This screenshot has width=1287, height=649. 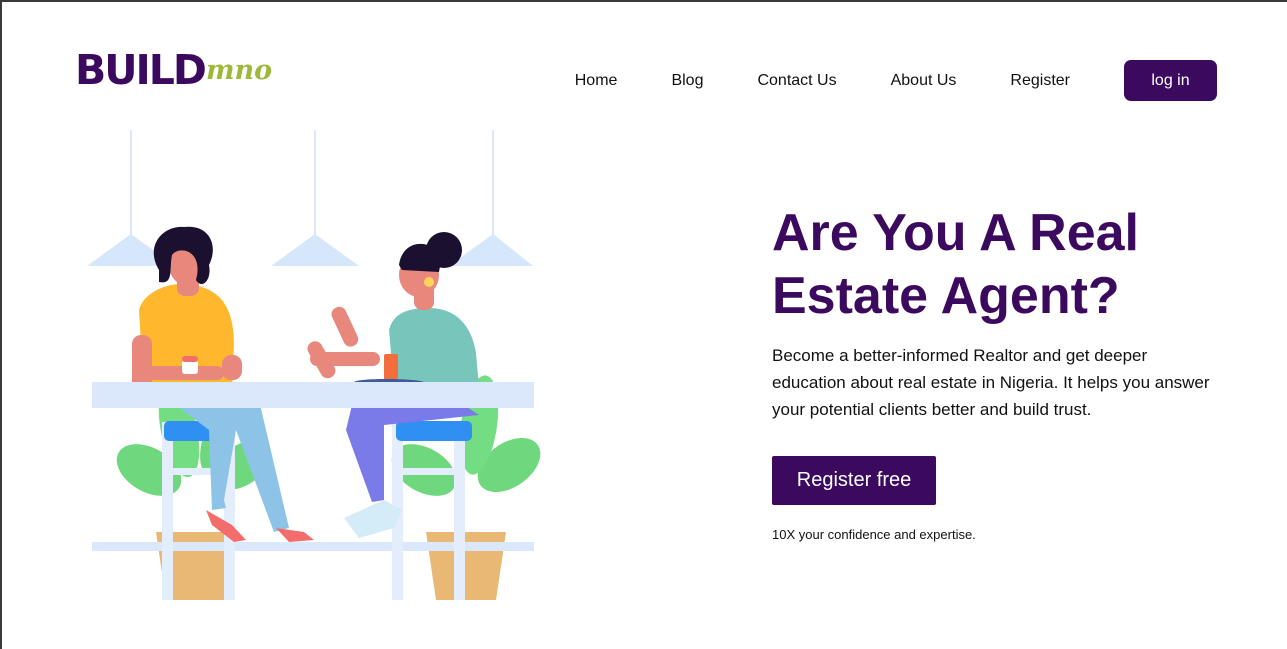 I want to click on hero-tagline: 10X your confidence and expertise., so click(x=874, y=534).